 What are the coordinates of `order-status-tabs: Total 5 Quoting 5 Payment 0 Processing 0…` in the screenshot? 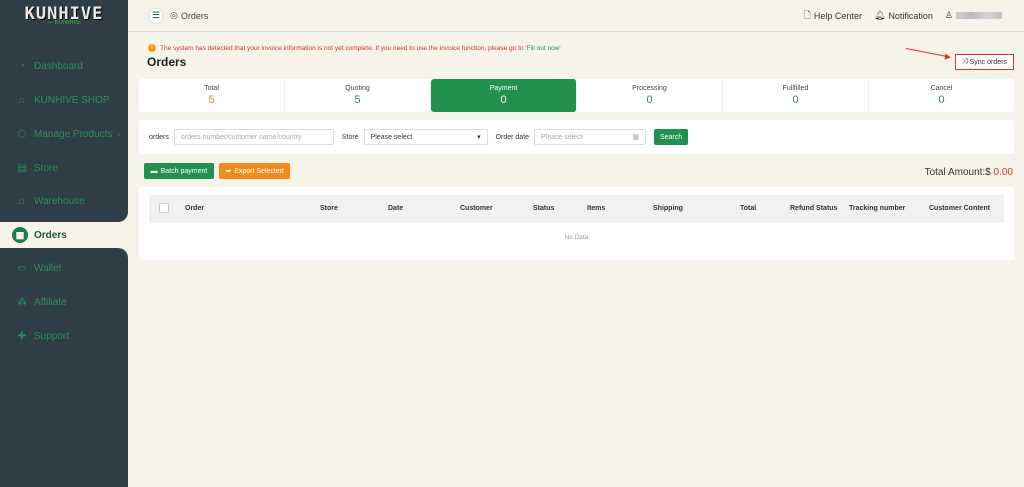 It's located at (576, 95).